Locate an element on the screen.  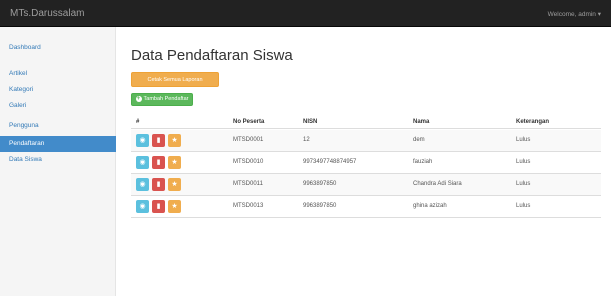
cell-nisn: 12 is located at coordinates (306, 140).